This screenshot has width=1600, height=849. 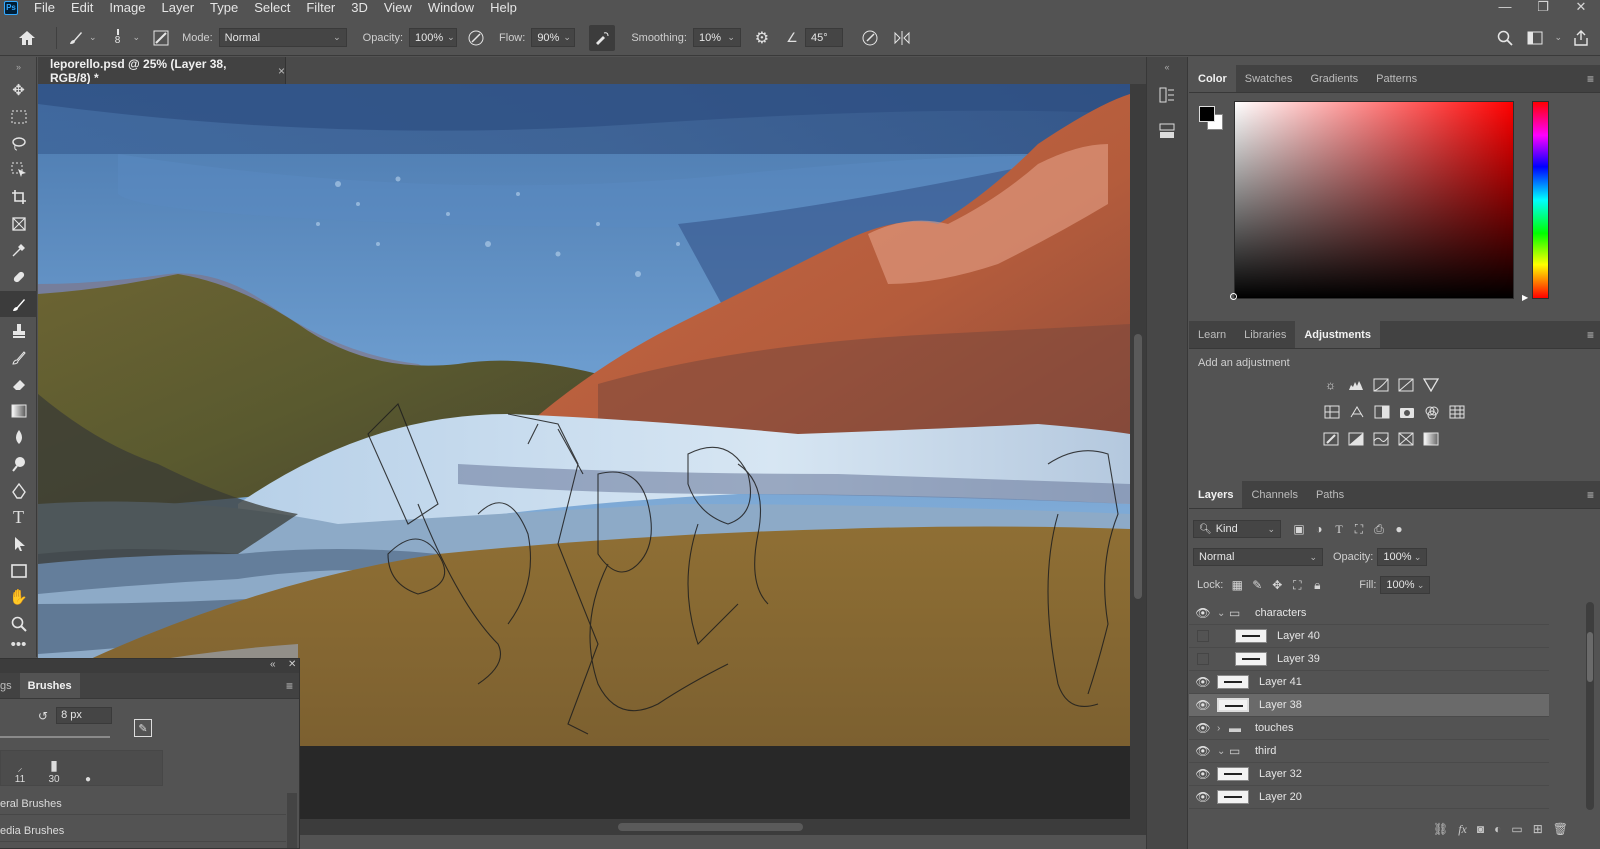 I want to click on channel-mixer-icon, so click(x=1432, y=412).